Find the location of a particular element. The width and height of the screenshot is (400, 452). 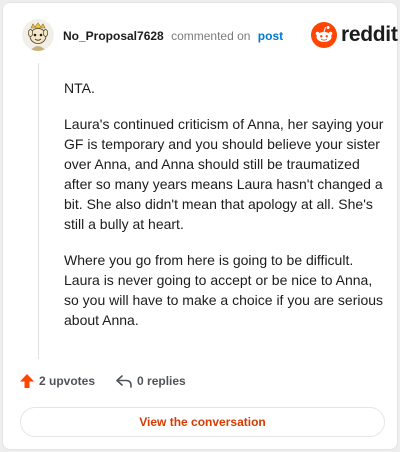

username-link: No_Proposal7628 is located at coordinates (113, 36).